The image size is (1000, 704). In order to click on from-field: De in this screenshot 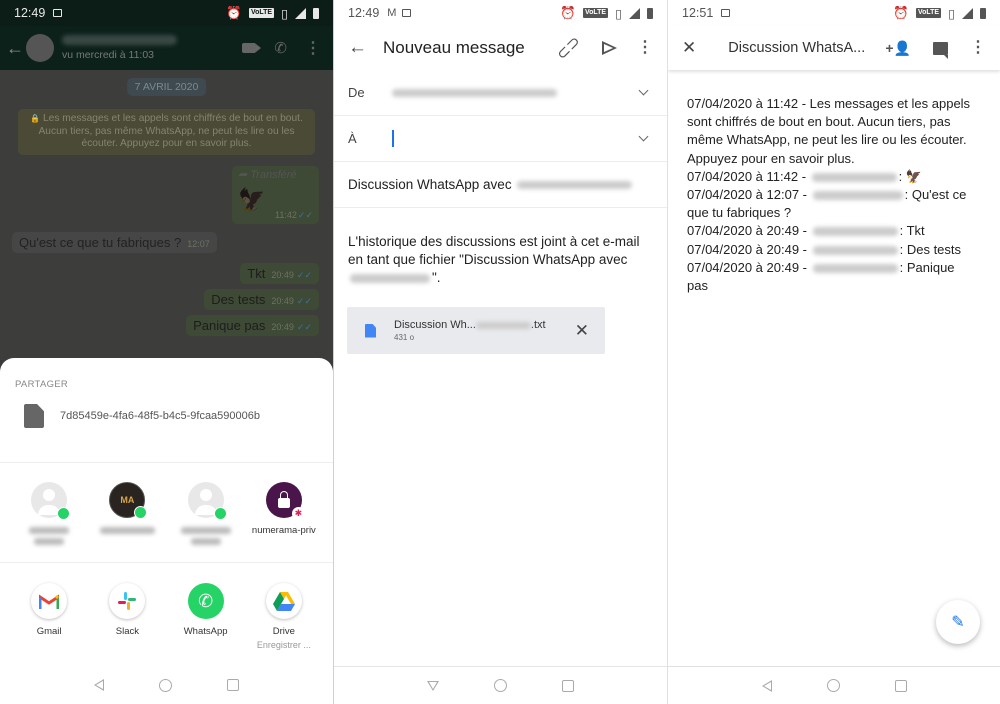, I will do `click(500, 93)`.